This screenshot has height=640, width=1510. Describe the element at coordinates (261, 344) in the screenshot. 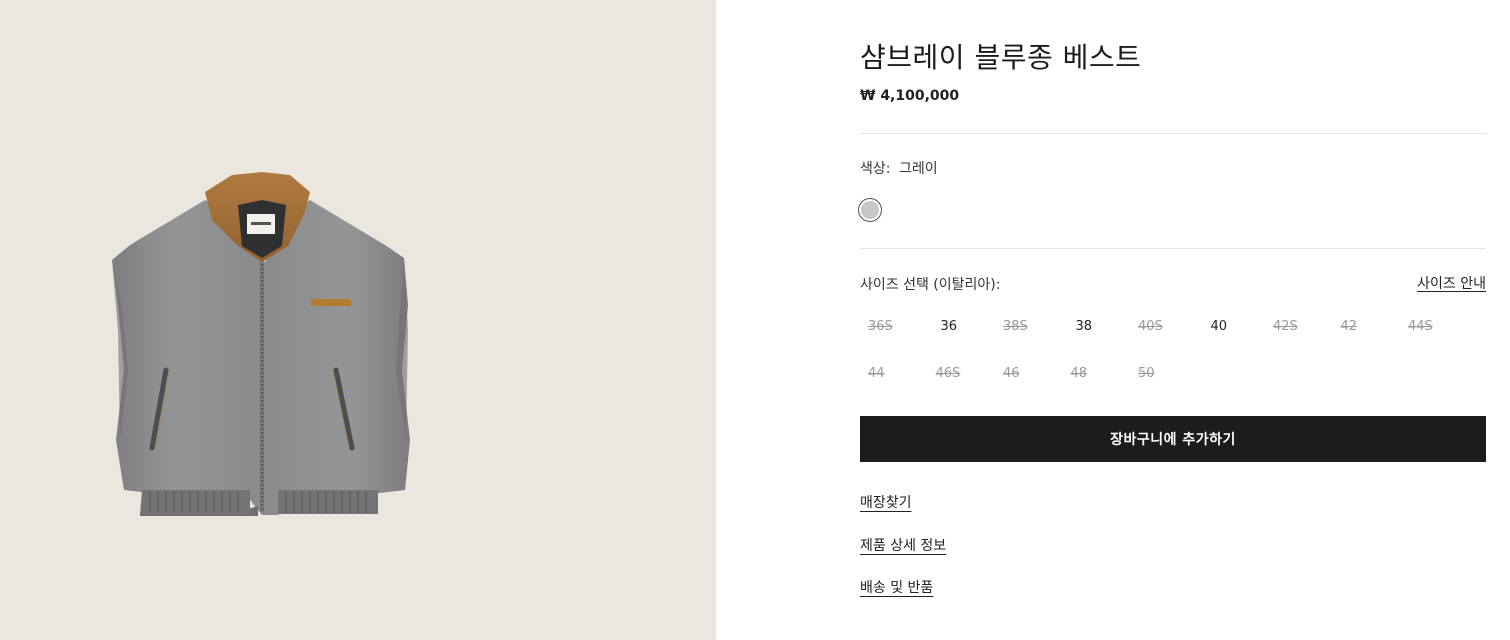

I see `product-image` at that location.